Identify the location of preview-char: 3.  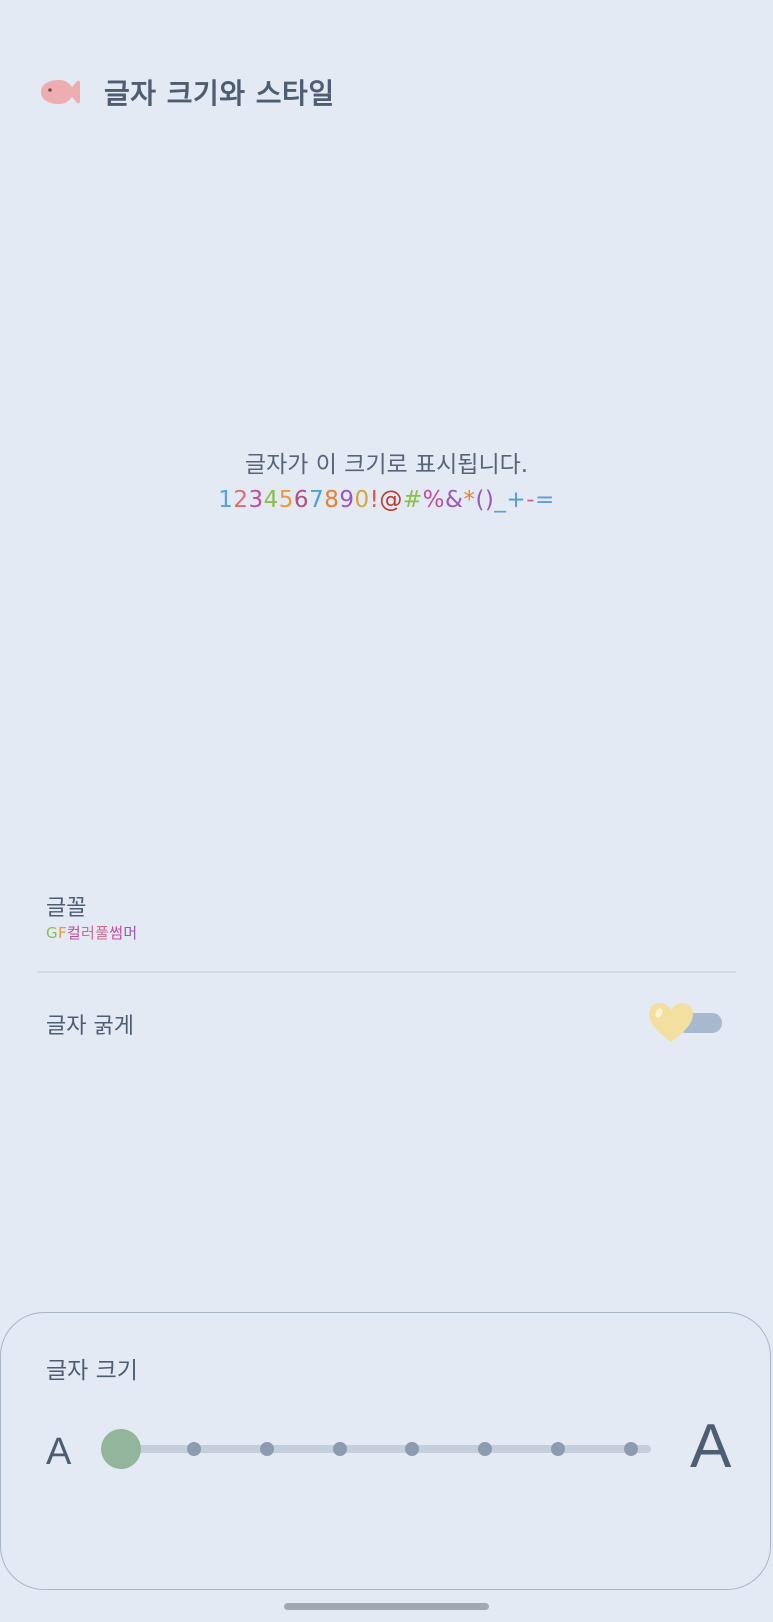
(256, 500).